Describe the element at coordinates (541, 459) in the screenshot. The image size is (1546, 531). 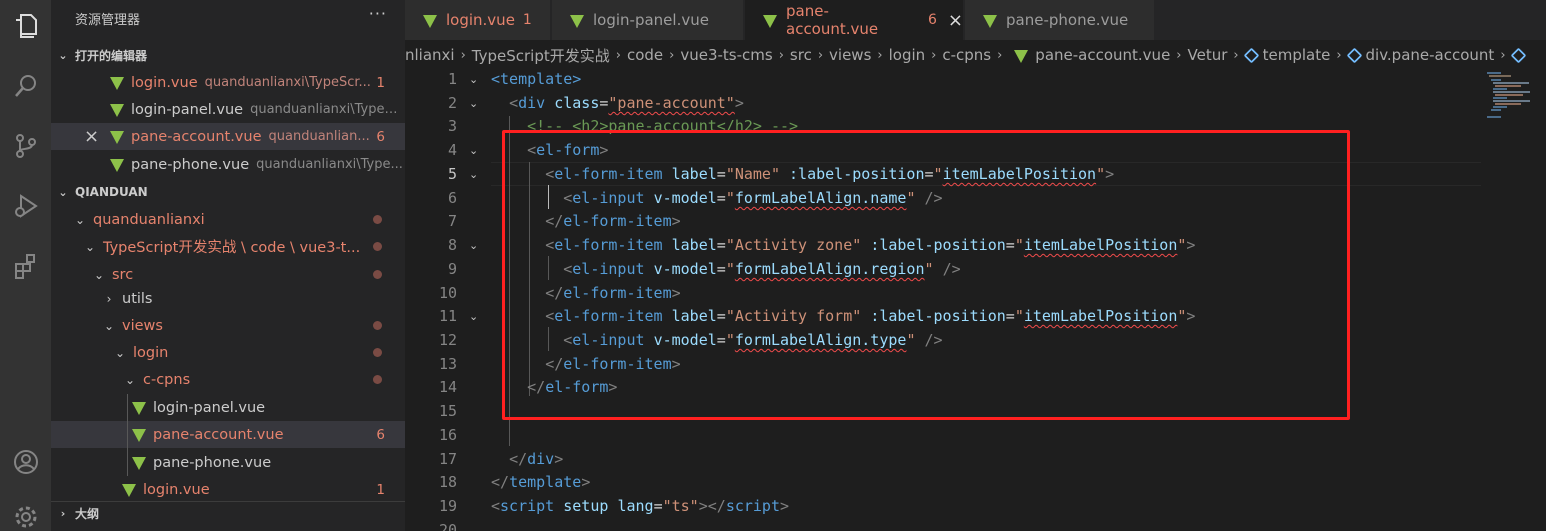
I see `code-token: div` at that location.